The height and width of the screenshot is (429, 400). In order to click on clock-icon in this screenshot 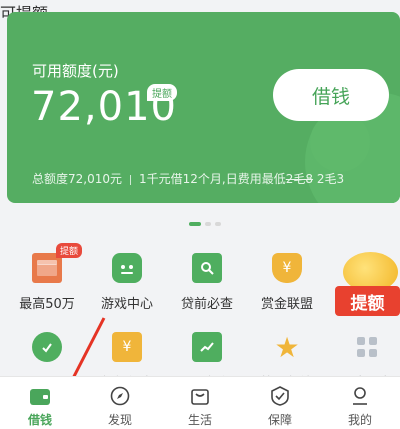, I will do `click(47, 347)`.